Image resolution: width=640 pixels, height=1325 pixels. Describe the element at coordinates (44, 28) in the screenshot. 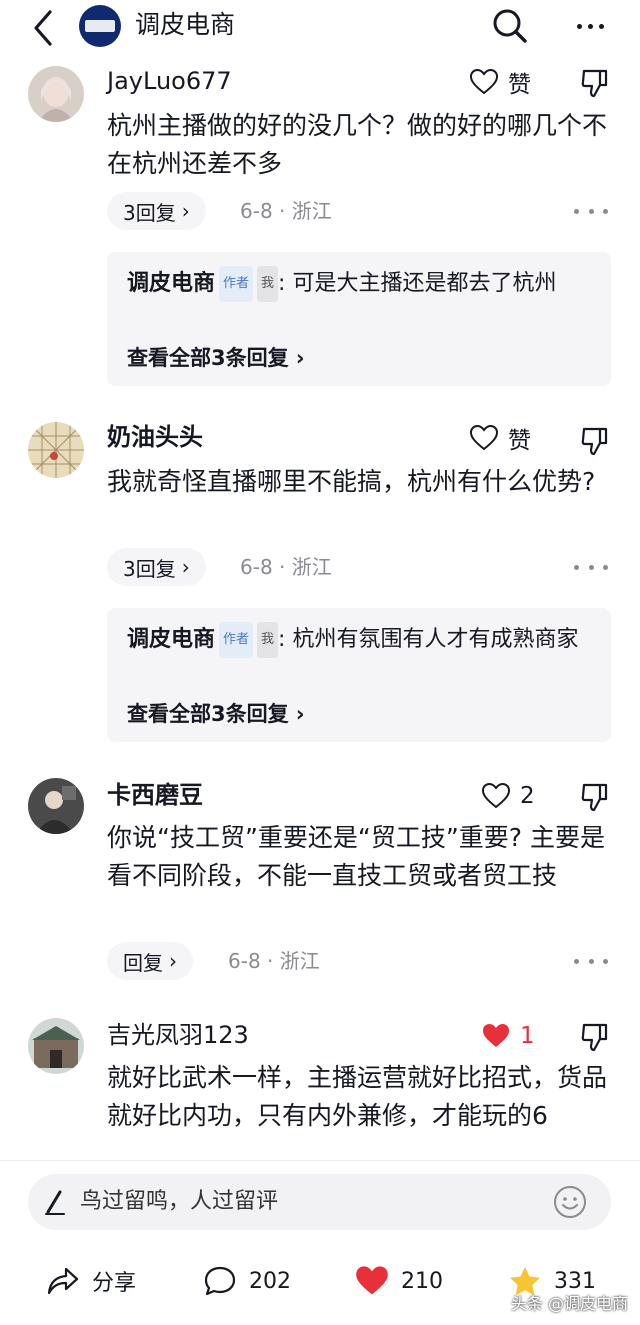

I see `back-arrow-icon` at that location.